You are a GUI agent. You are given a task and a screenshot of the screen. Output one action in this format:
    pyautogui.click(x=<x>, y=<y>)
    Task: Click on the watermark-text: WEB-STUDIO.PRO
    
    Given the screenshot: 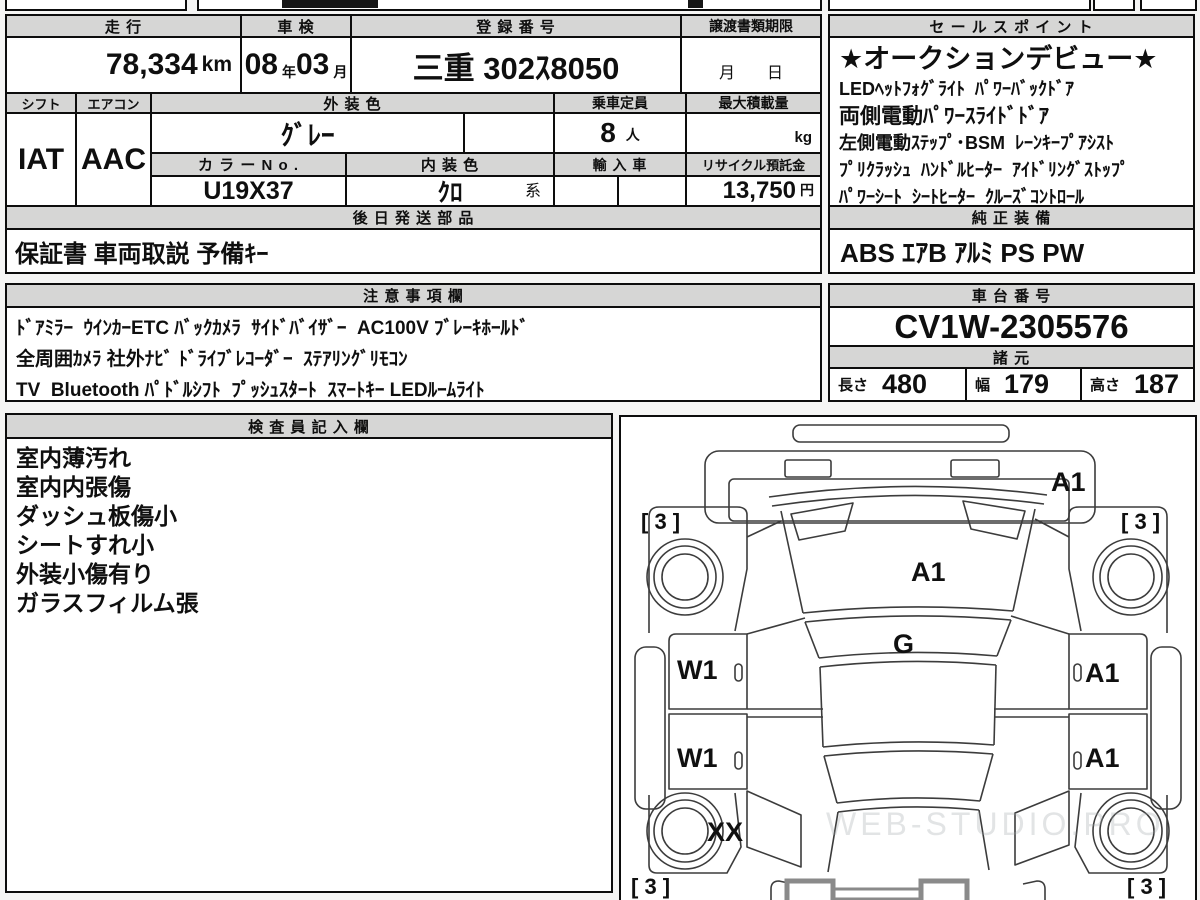 What is the action you would take?
    pyautogui.click(x=995, y=824)
    